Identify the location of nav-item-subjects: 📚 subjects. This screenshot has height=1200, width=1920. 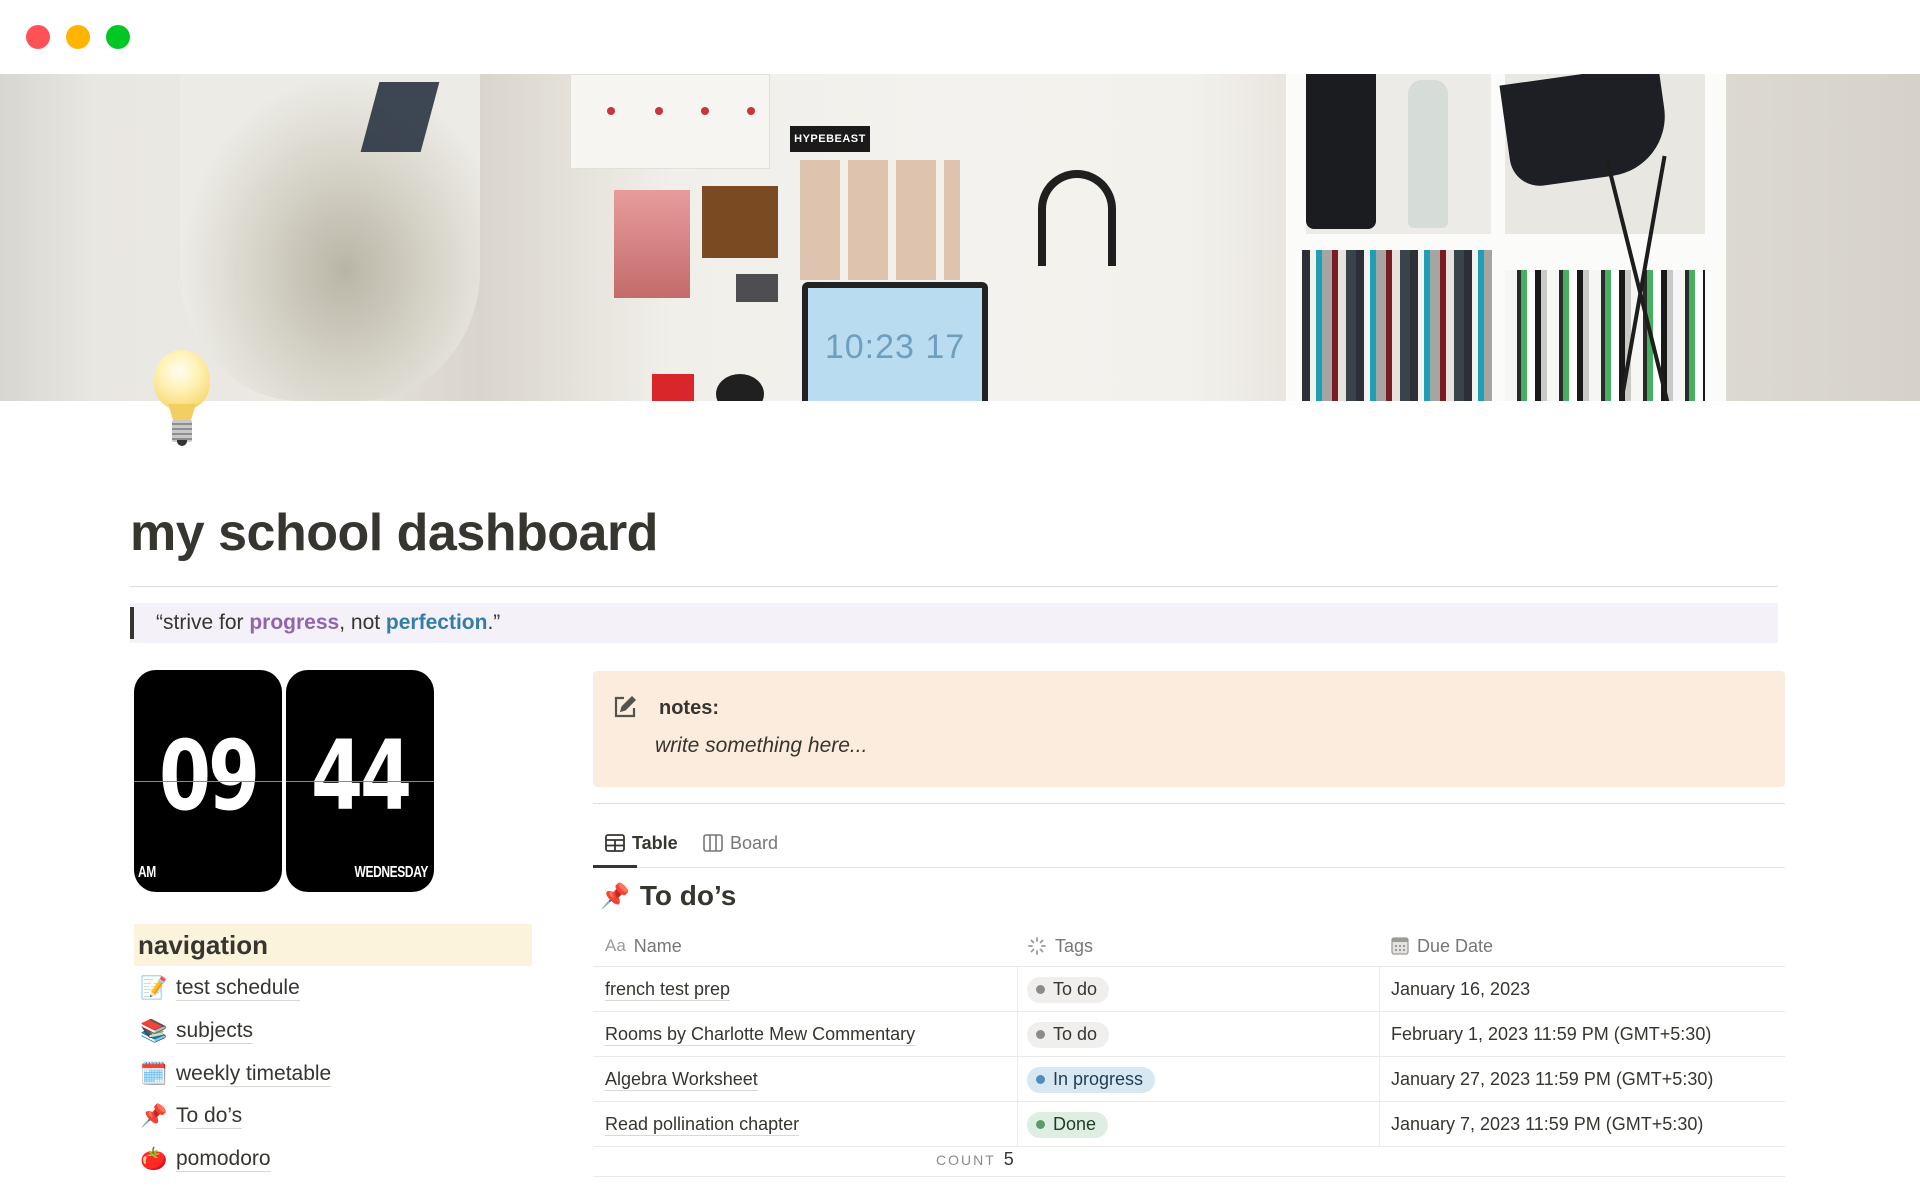
(197, 1031).